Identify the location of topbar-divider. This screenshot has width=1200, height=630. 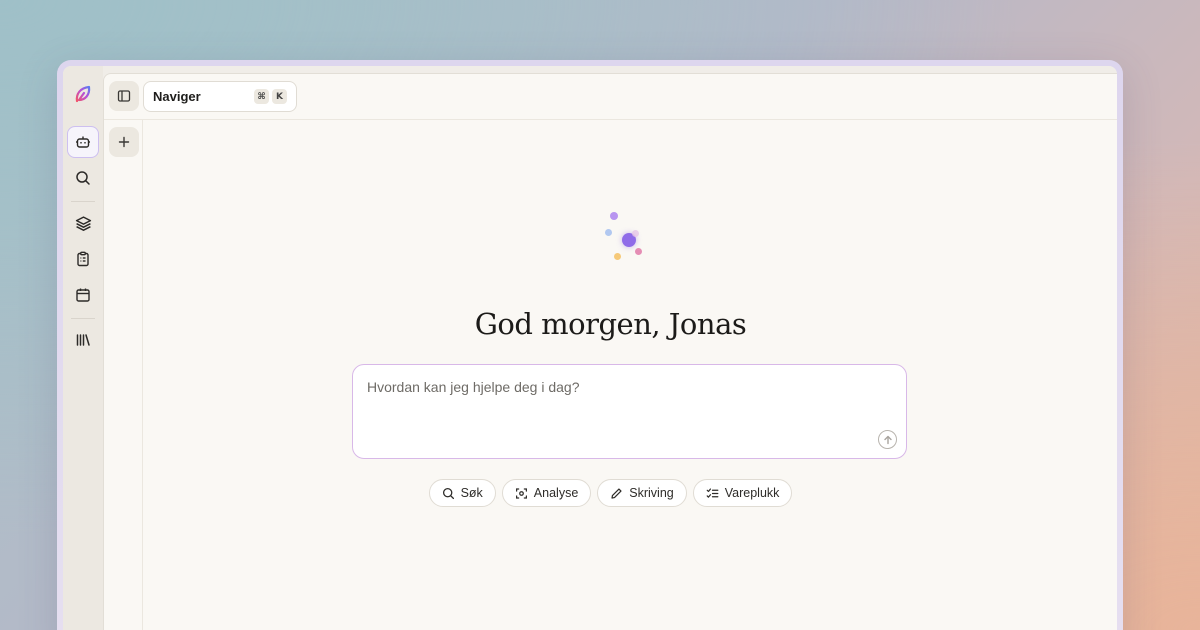
(610, 119).